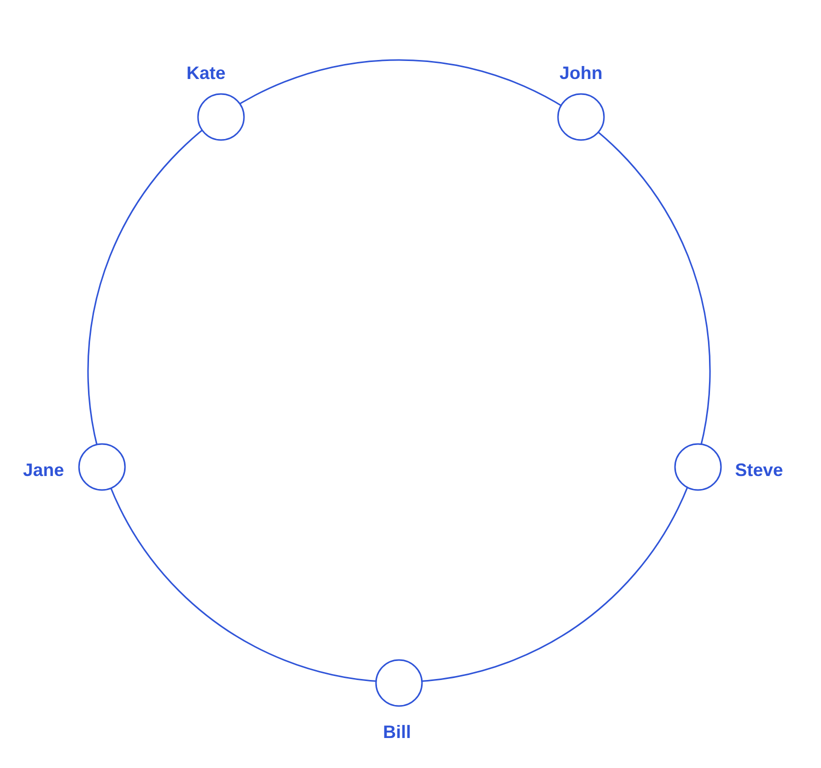 Image resolution: width=821 pixels, height=768 pixels. Describe the element at coordinates (759, 470) in the screenshot. I see `node-label: Steve` at that location.